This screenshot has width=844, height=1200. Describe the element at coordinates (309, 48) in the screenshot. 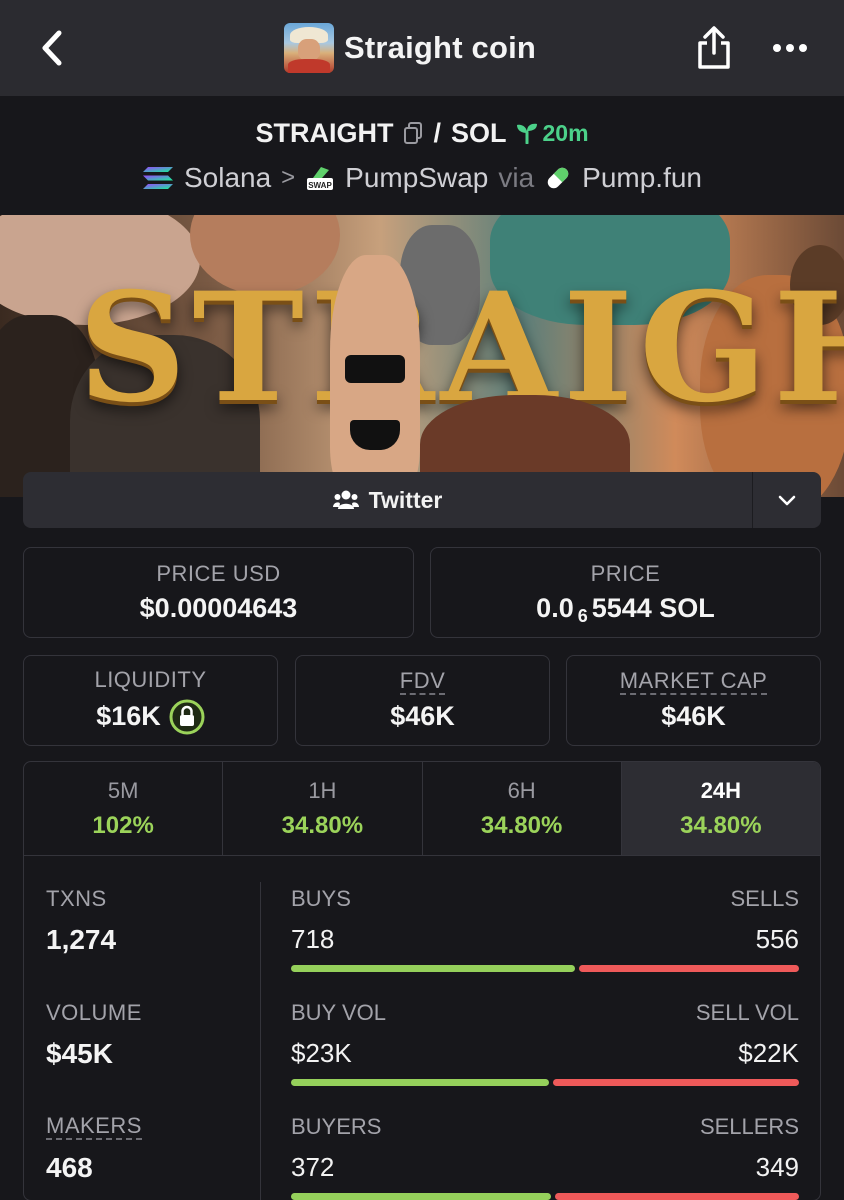

I see `token-avatar` at that location.